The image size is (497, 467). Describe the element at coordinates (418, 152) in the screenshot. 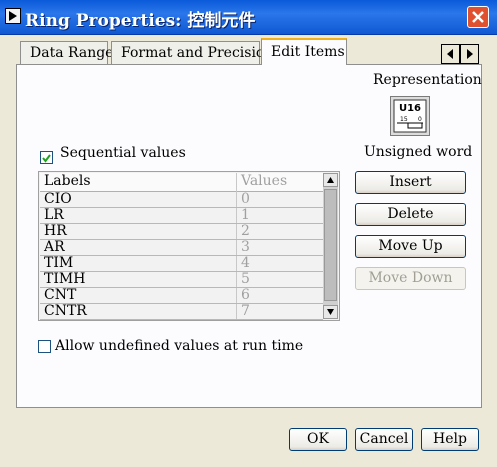

I see `representation-value: Unsigned word` at that location.